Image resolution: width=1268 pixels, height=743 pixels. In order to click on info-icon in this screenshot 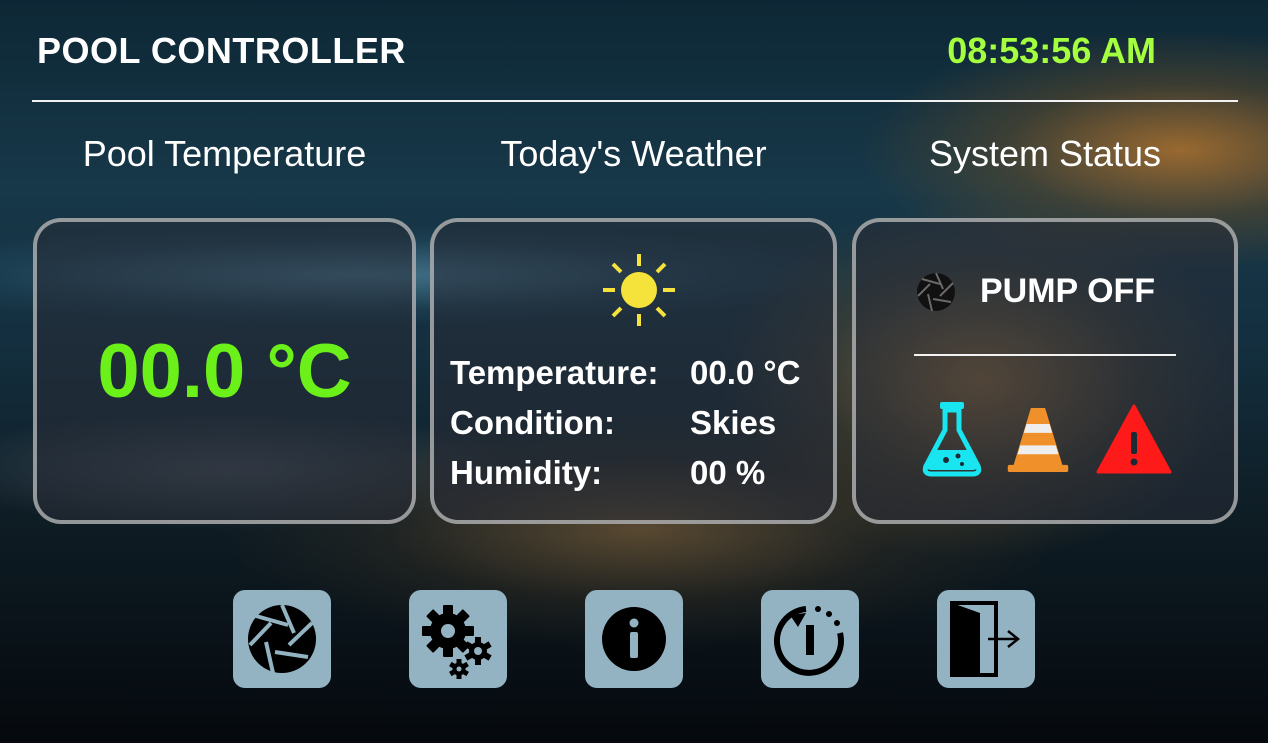, I will do `click(634, 639)`.